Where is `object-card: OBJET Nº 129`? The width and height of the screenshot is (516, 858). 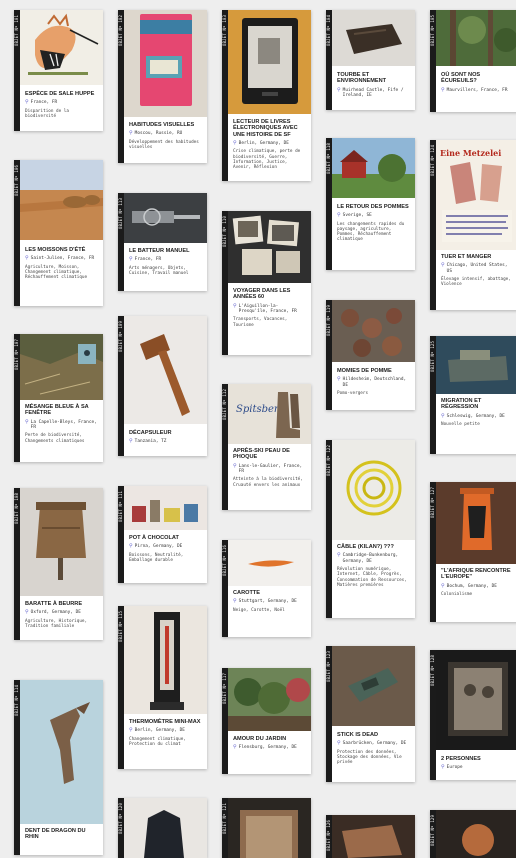
object-card: OBJET Nº 129 is located at coordinates (473, 834).